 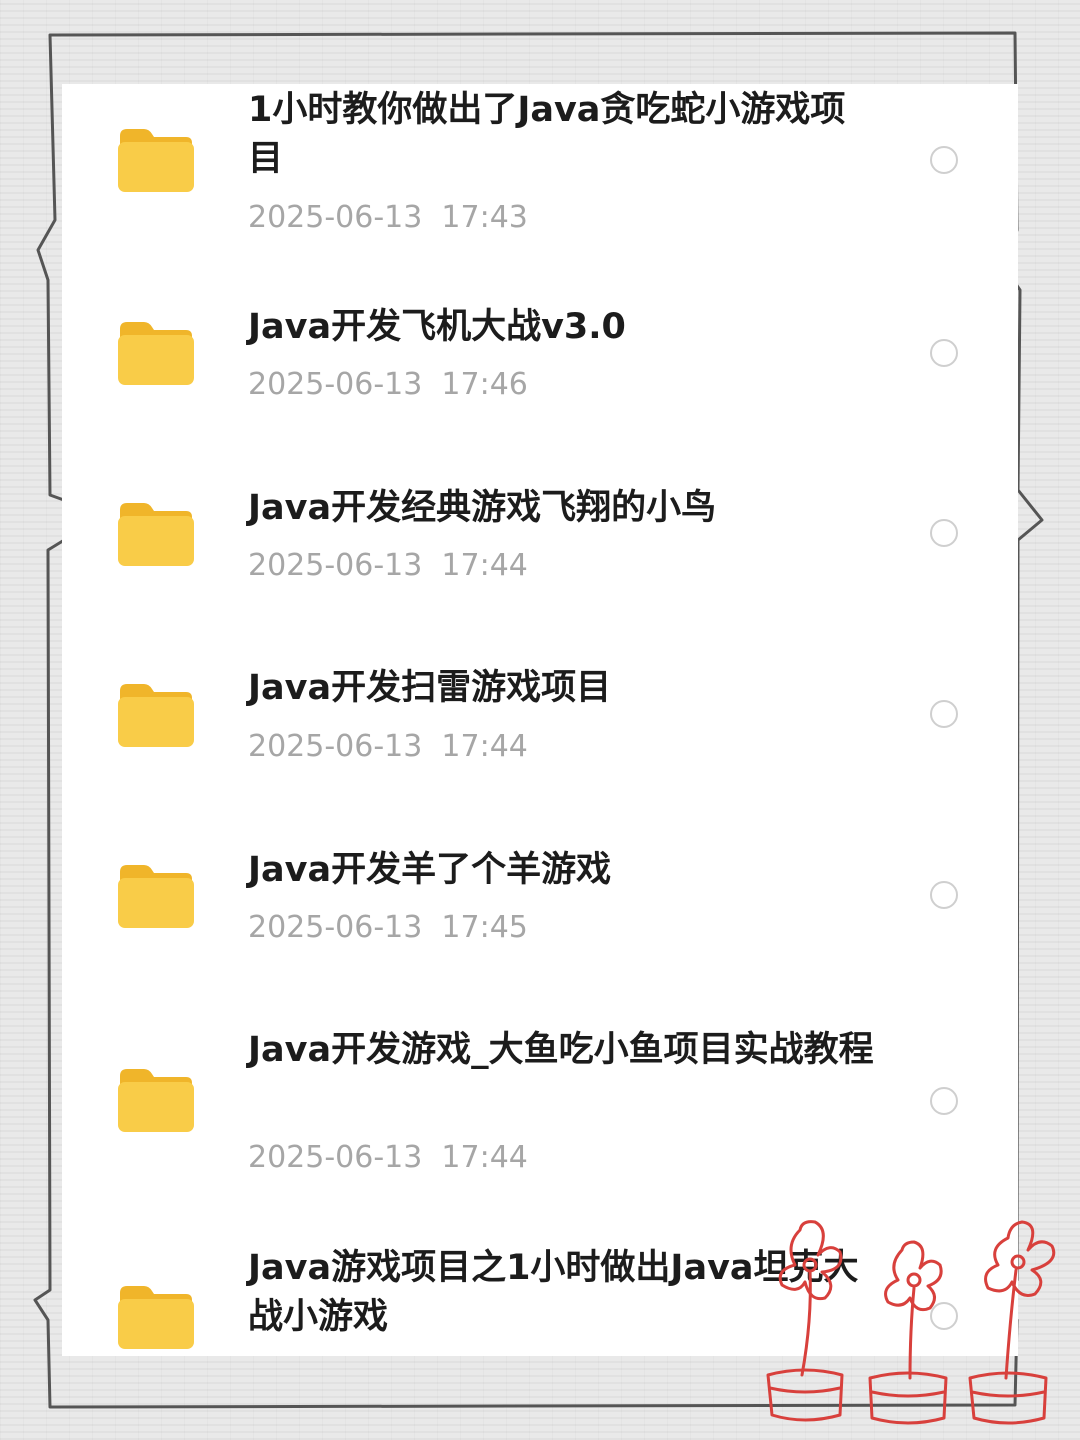 I want to click on list-item: Java开发羊了个羊游戏 2025-06-13 17:45, so click(x=540, y=901).